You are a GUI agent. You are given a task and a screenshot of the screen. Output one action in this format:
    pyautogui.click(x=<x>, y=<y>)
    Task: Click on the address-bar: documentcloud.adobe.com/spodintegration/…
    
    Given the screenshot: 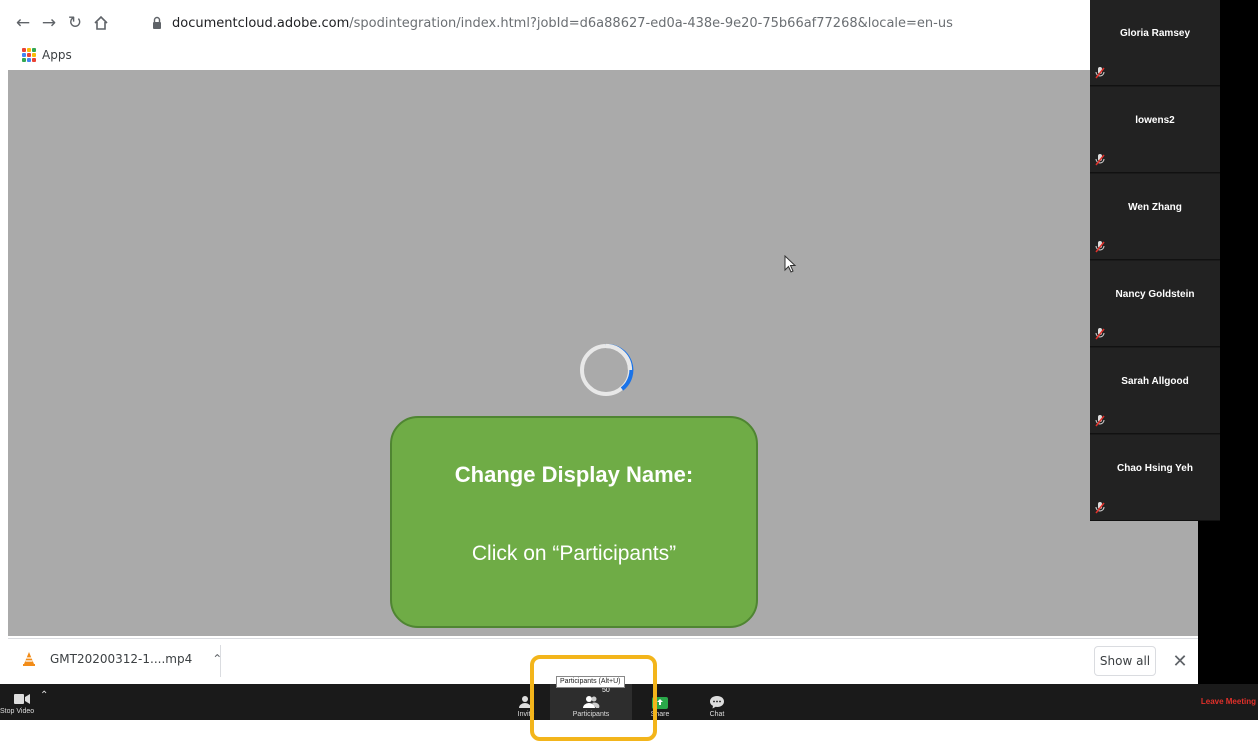 What is the action you would take?
    pyautogui.click(x=551, y=23)
    